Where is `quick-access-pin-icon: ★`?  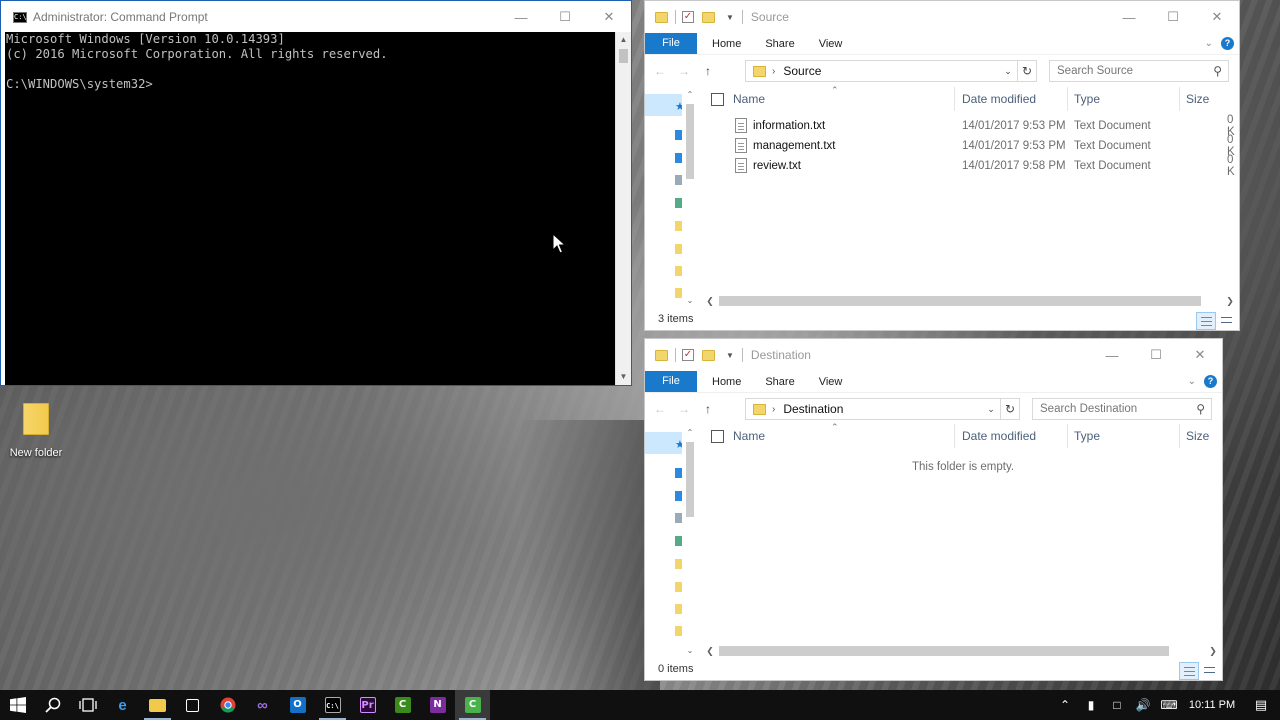
quick-access-pin-icon: ★ is located at coordinates (680, 444).